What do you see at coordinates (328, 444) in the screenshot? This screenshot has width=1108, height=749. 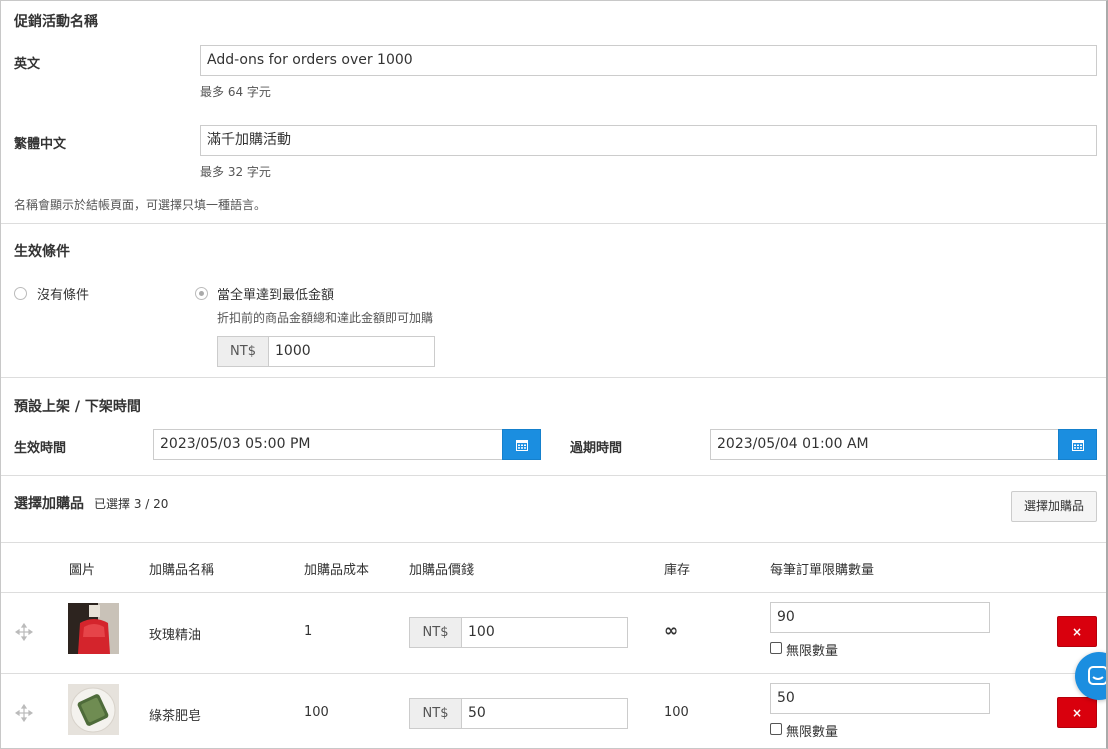 I see `start-time-input: 2023/05/03 05:00 PM` at bounding box center [328, 444].